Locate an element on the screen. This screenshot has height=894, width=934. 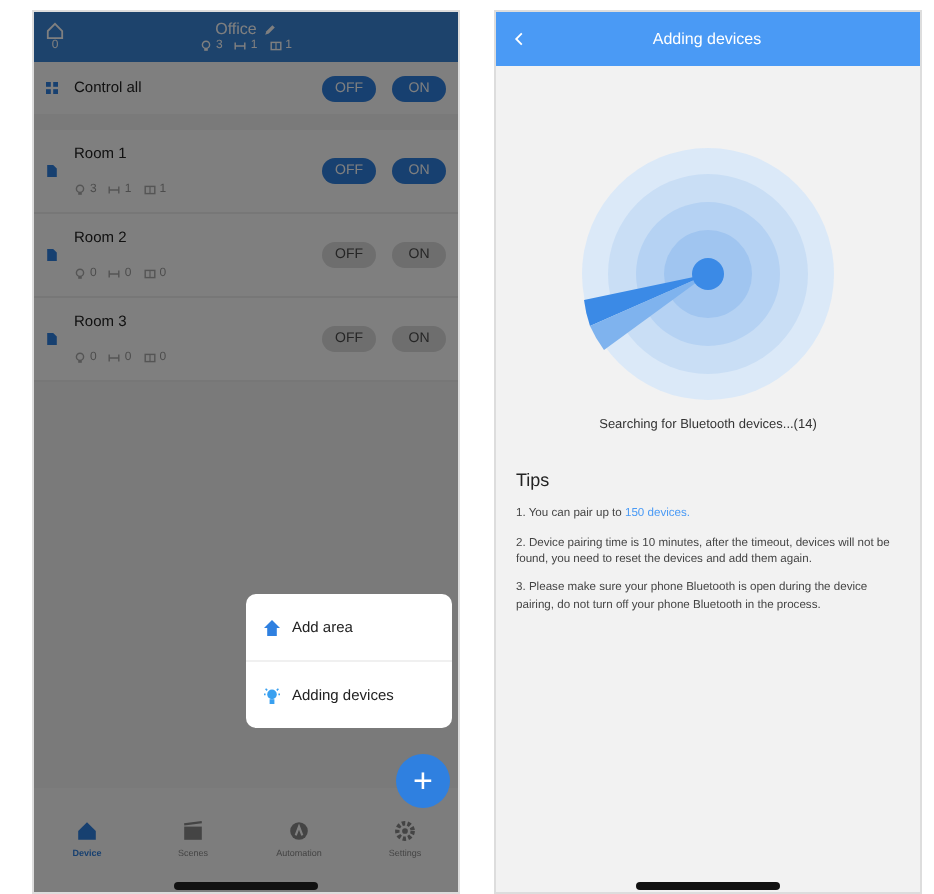
header-title: Office is located at coordinates (236, 30).